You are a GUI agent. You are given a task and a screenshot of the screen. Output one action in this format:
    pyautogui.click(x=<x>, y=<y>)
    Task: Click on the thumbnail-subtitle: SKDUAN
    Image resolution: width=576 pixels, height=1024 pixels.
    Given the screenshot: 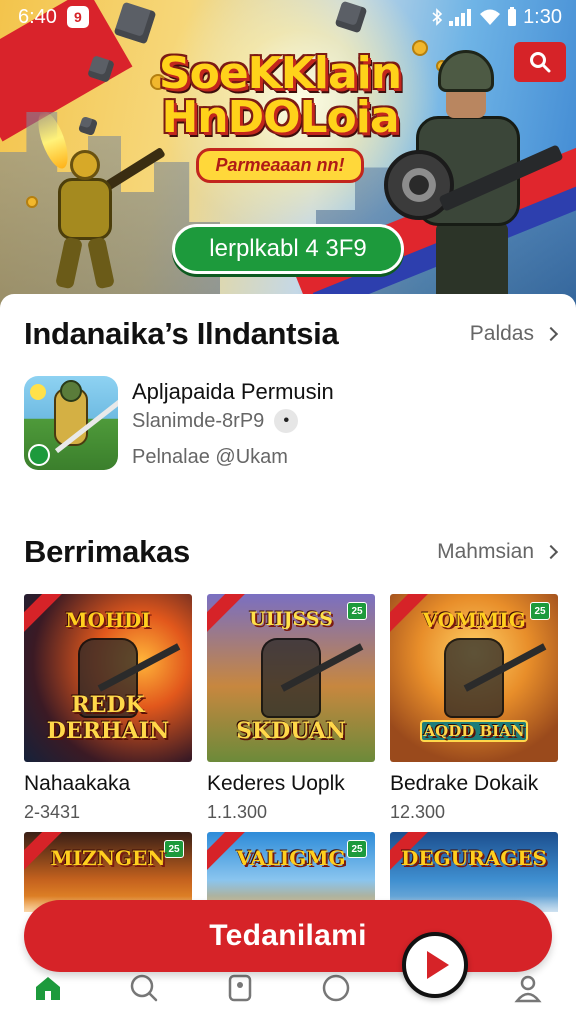 What is the action you would take?
    pyautogui.click(x=291, y=731)
    